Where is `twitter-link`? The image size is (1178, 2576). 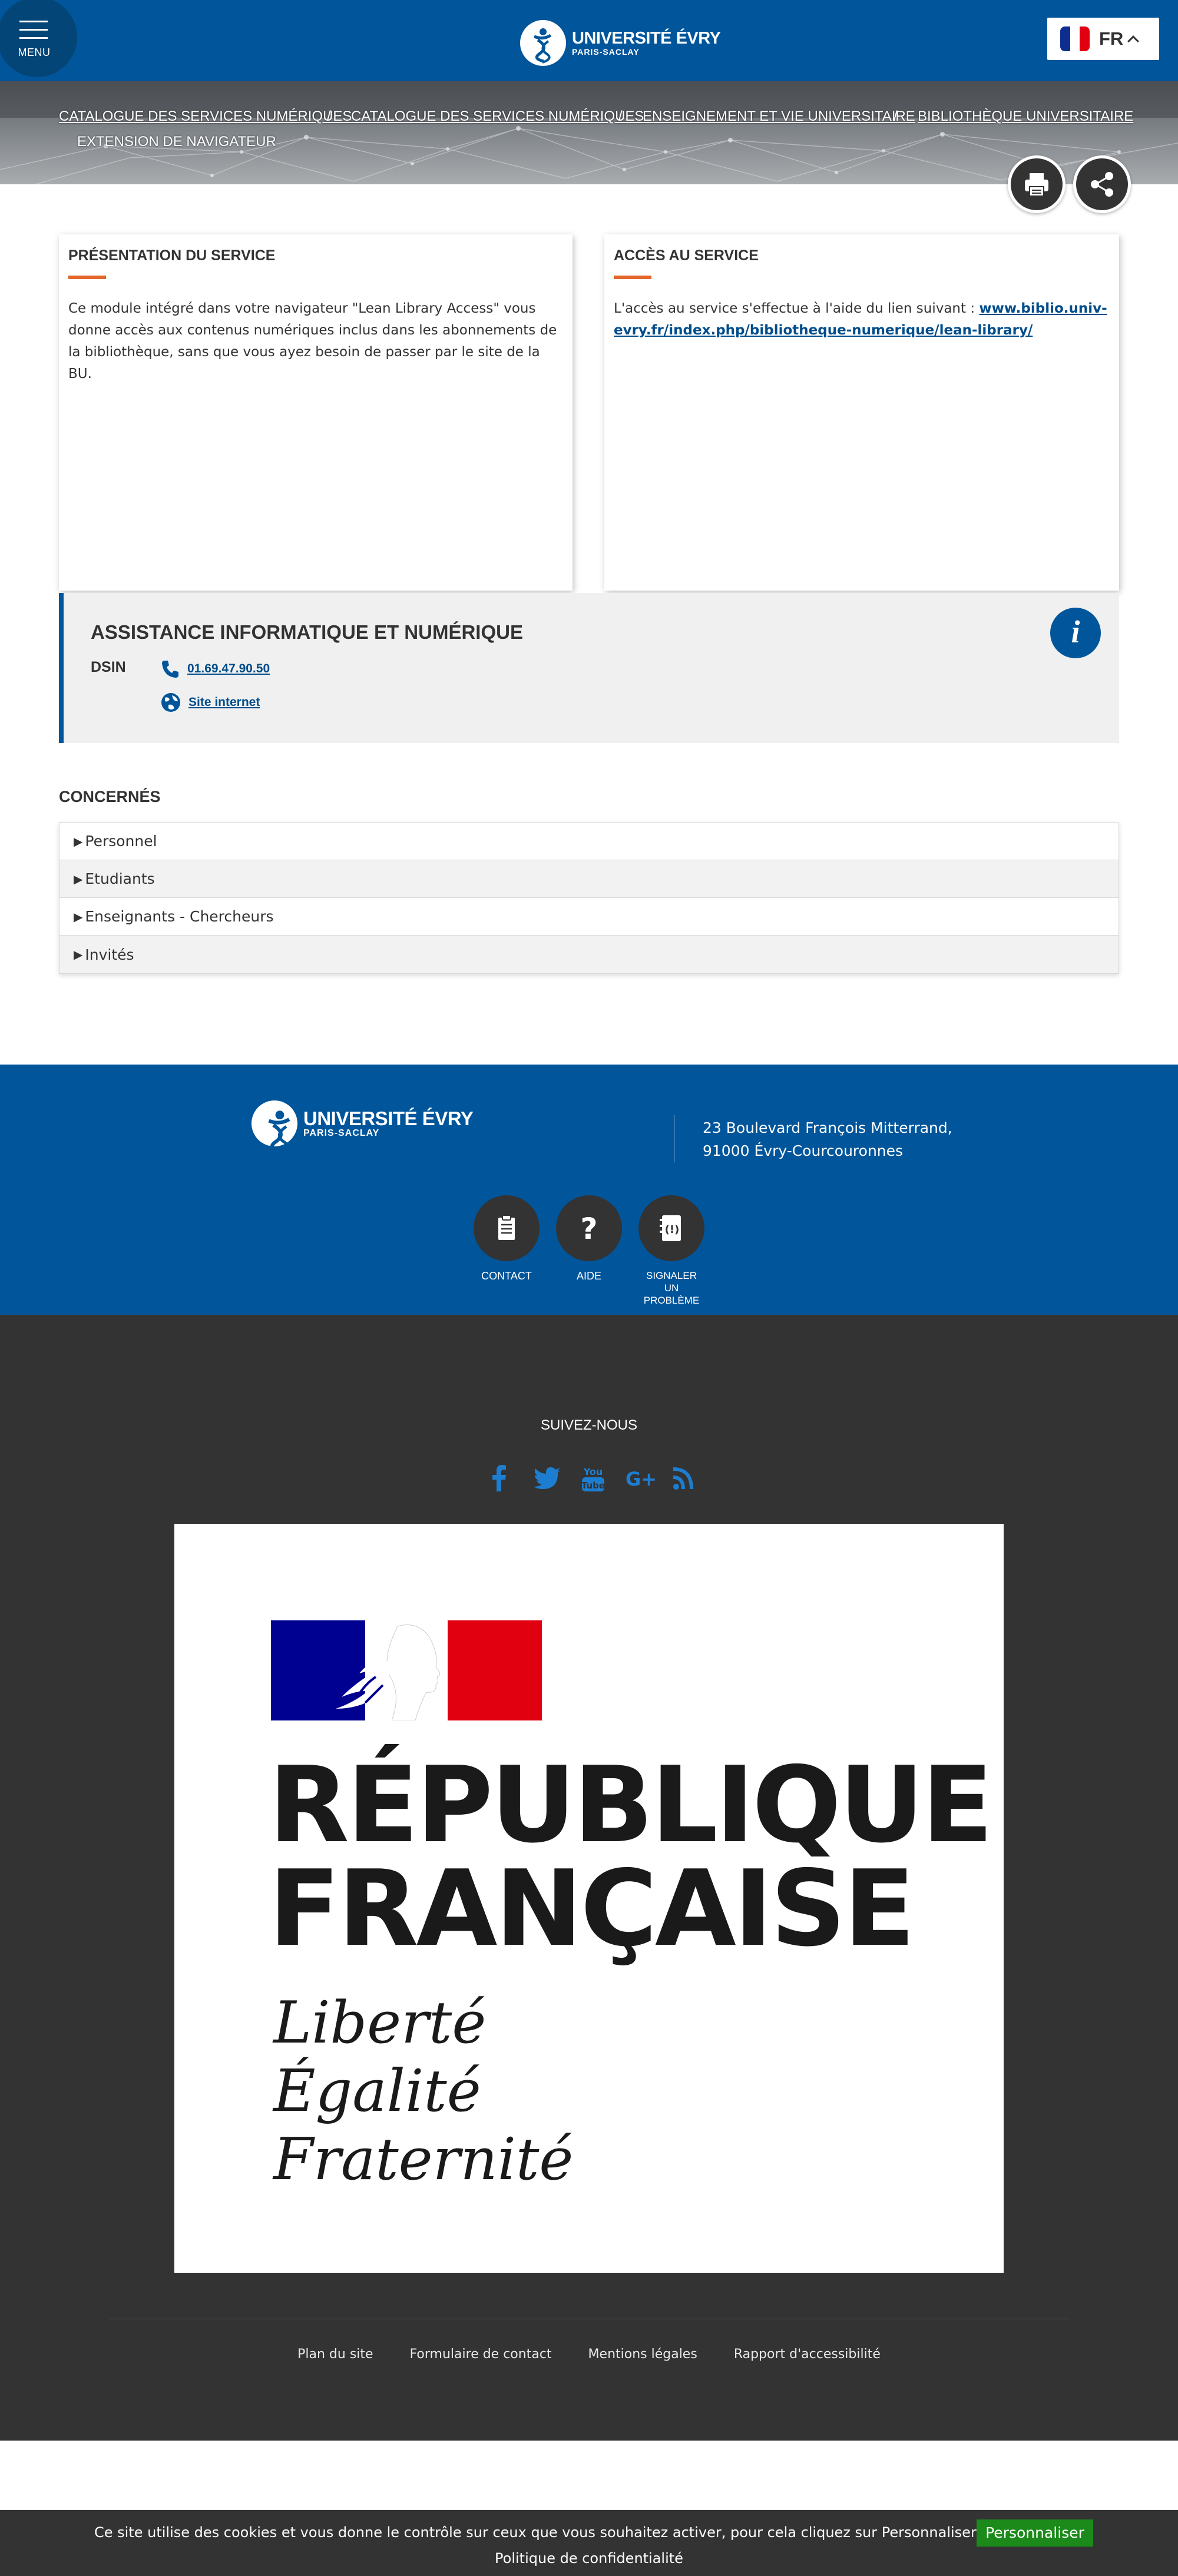 twitter-link is located at coordinates (550, 1478).